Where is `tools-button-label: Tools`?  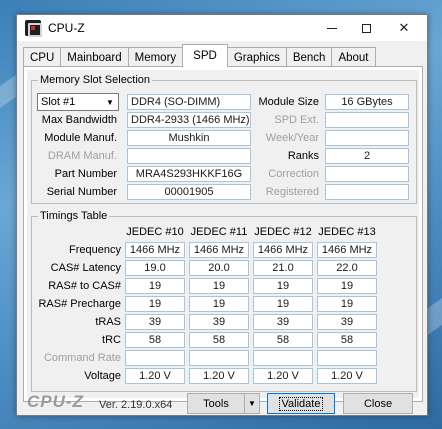 tools-button-label: Tools is located at coordinates (216, 403).